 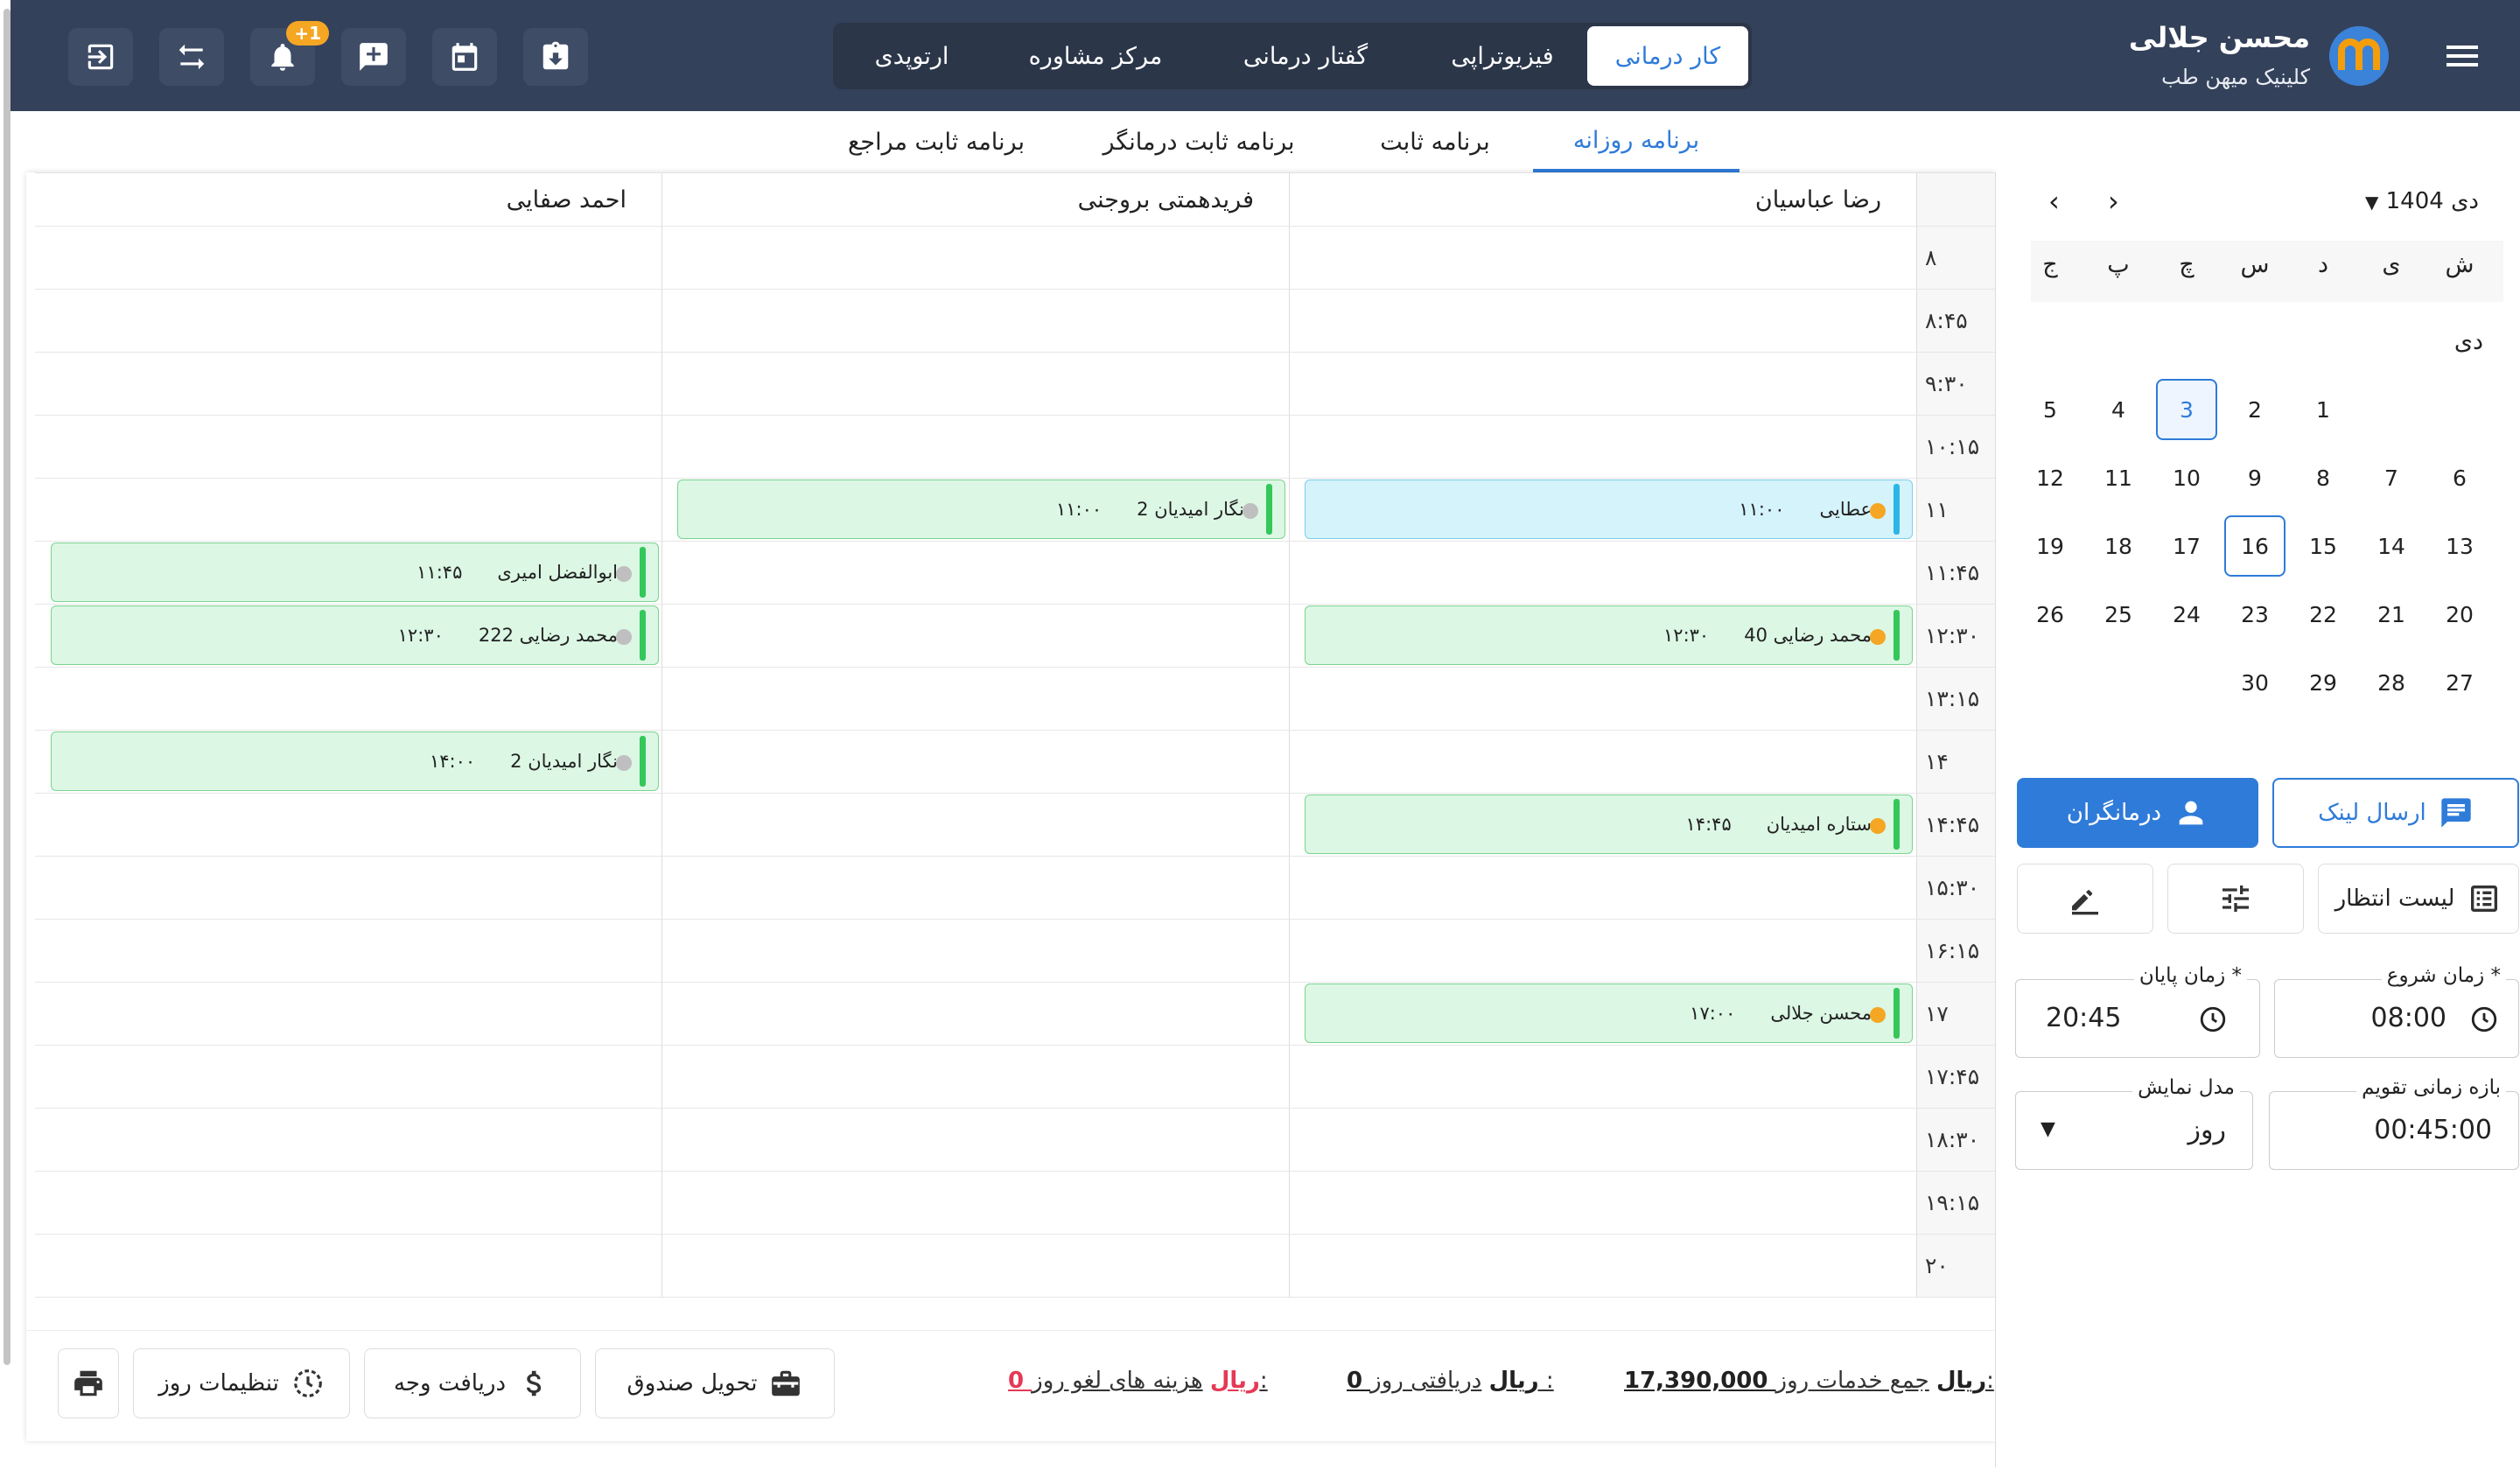 What do you see at coordinates (472, 1383) in the screenshot?
I see `receive-payment-button: دریافت وجه` at bounding box center [472, 1383].